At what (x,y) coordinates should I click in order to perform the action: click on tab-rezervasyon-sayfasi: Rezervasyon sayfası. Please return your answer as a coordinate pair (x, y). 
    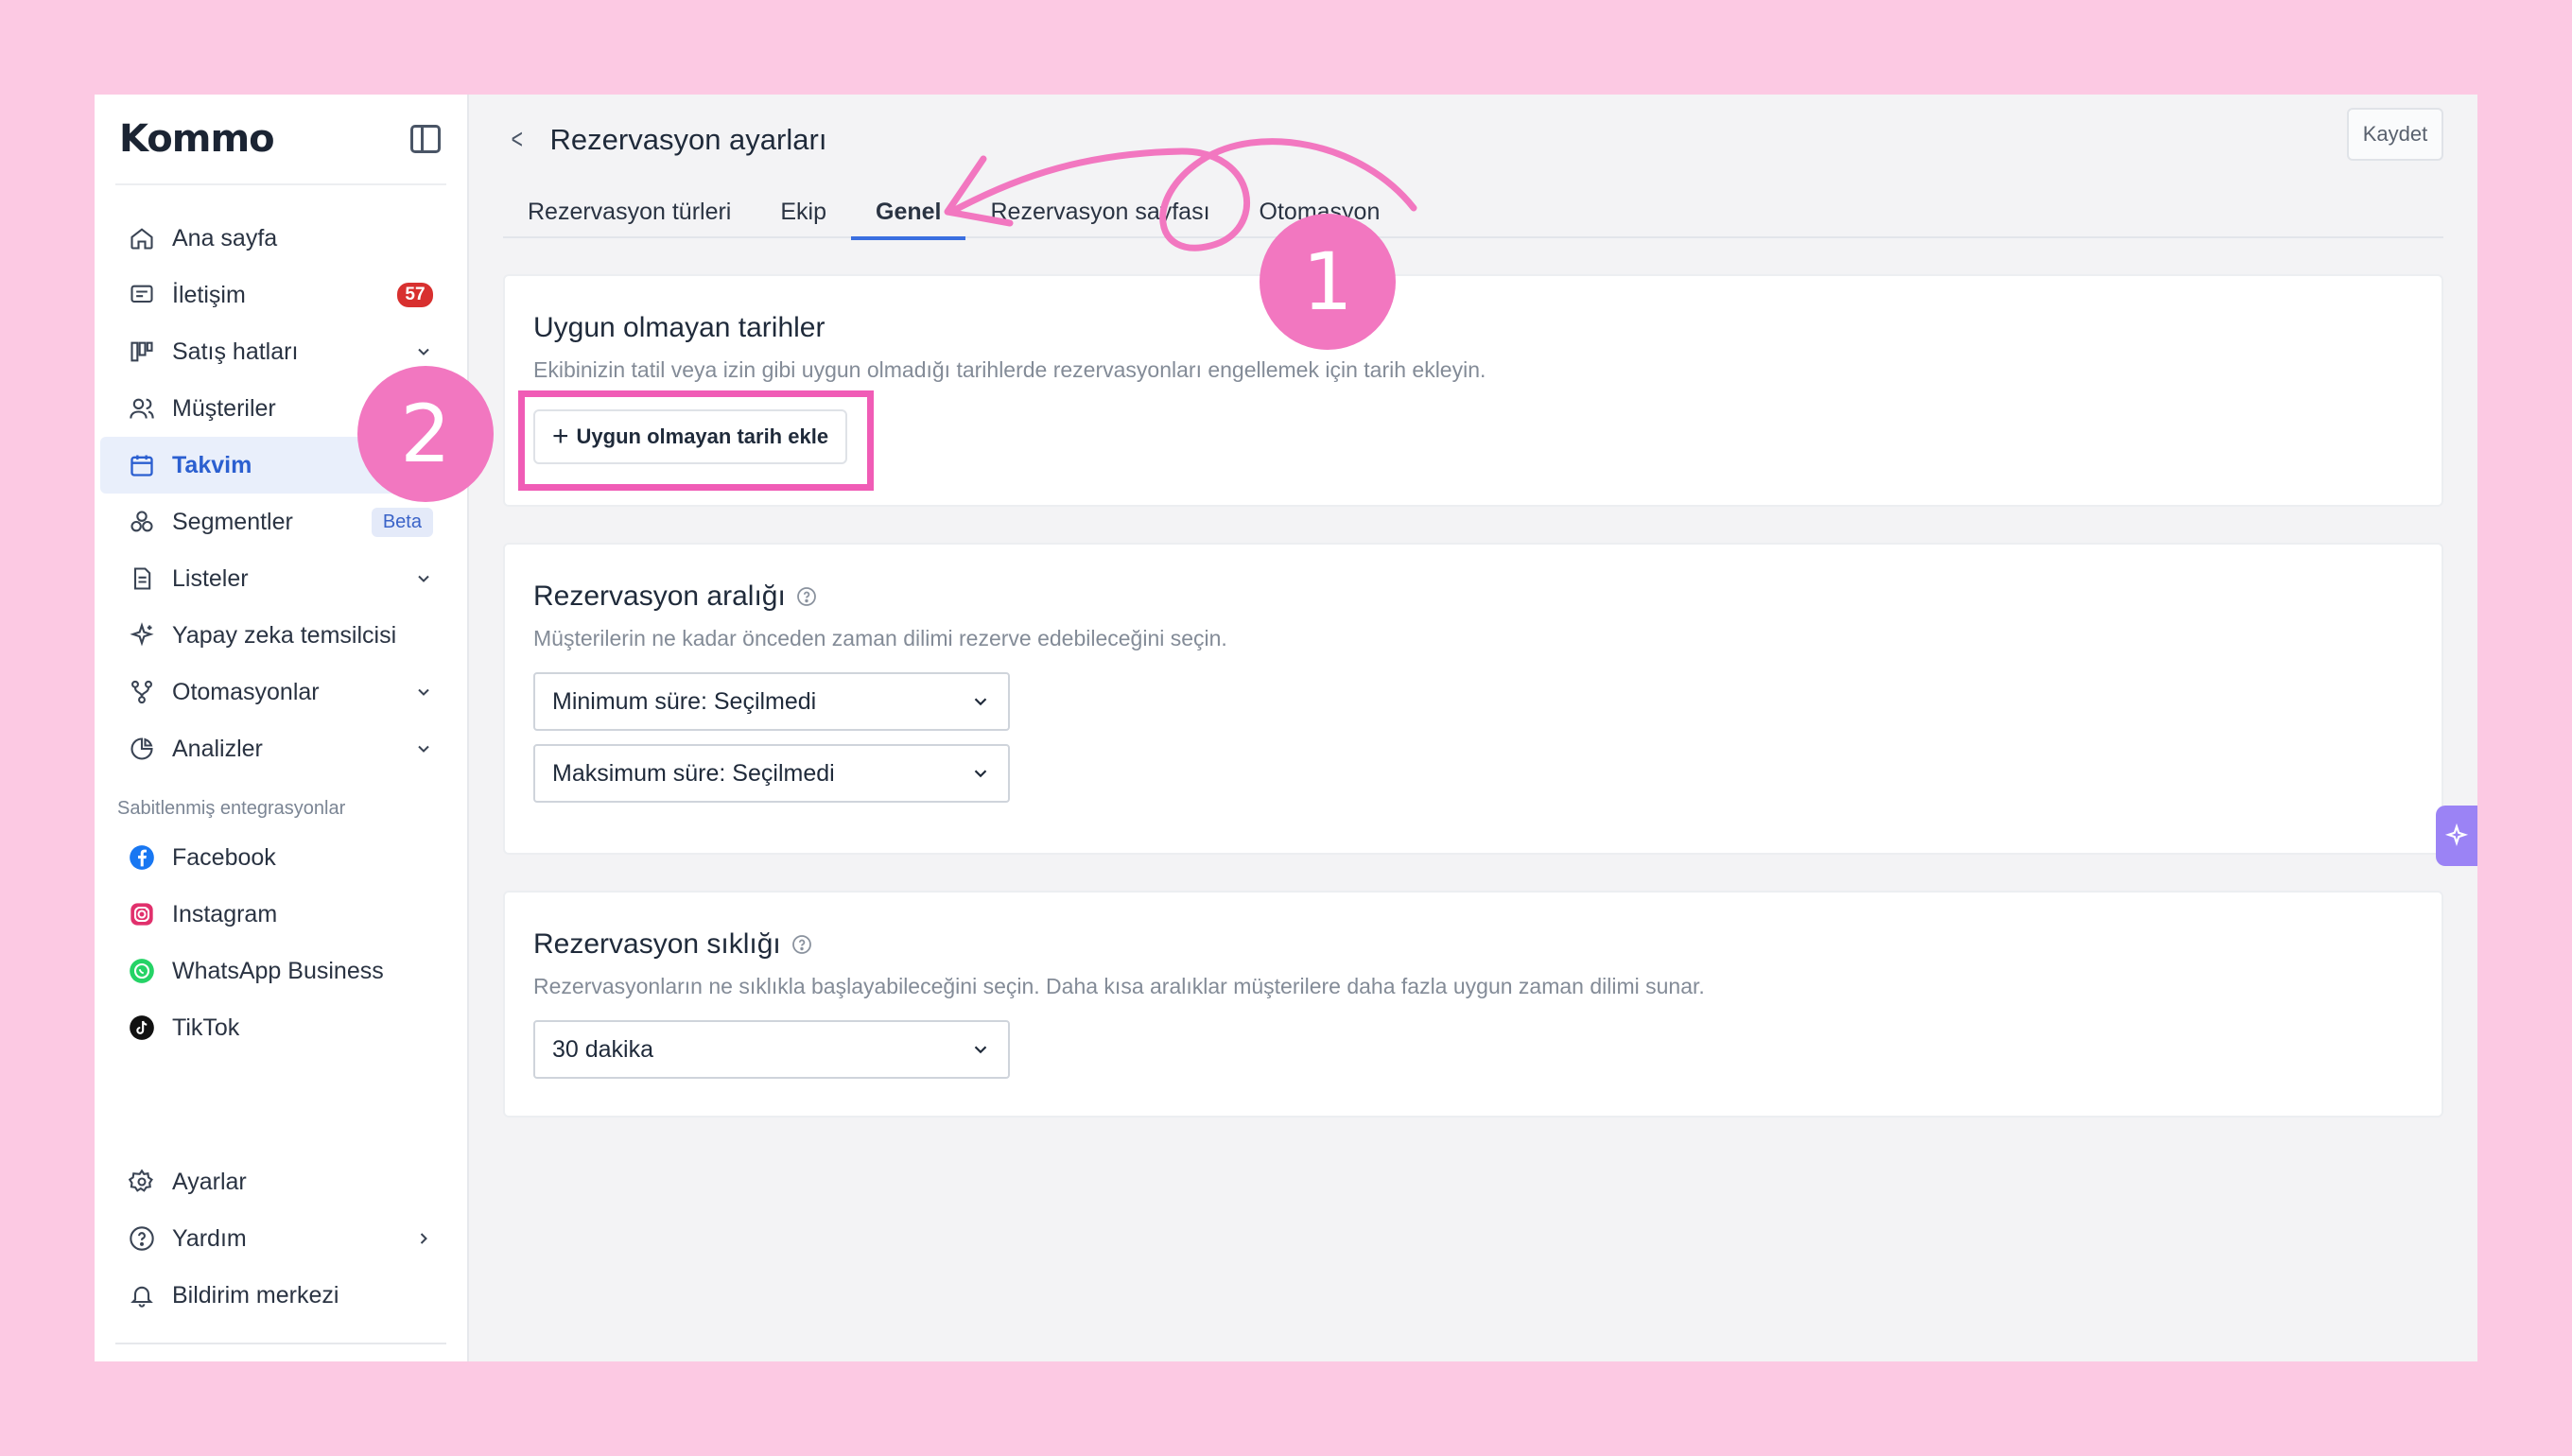
    Looking at the image, I should click on (1099, 211).